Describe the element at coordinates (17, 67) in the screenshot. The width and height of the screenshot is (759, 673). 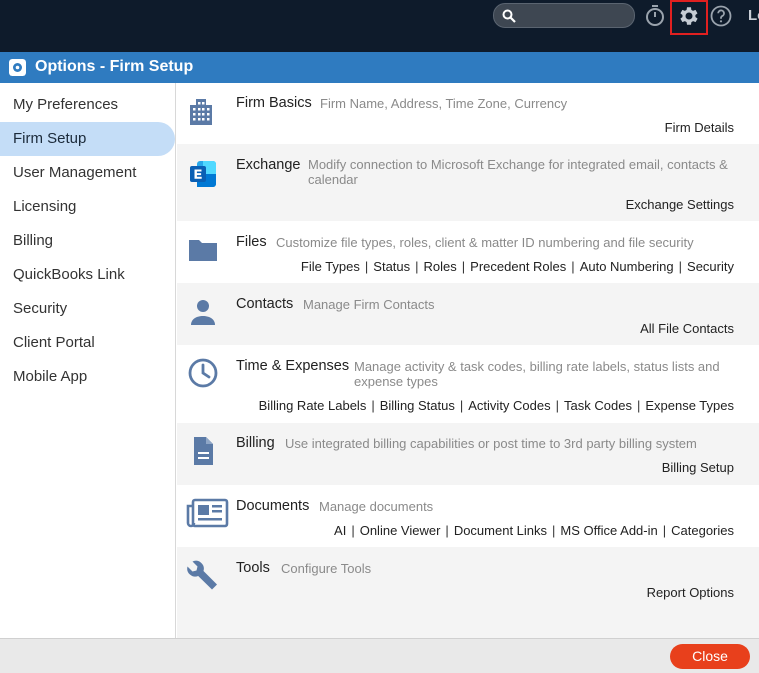
I see `options-gear-icon` at that location.